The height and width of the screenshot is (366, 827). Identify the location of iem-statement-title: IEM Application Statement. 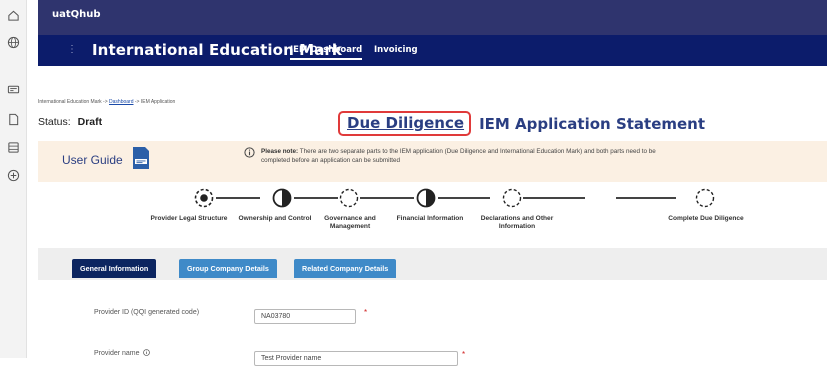
(592, 124).